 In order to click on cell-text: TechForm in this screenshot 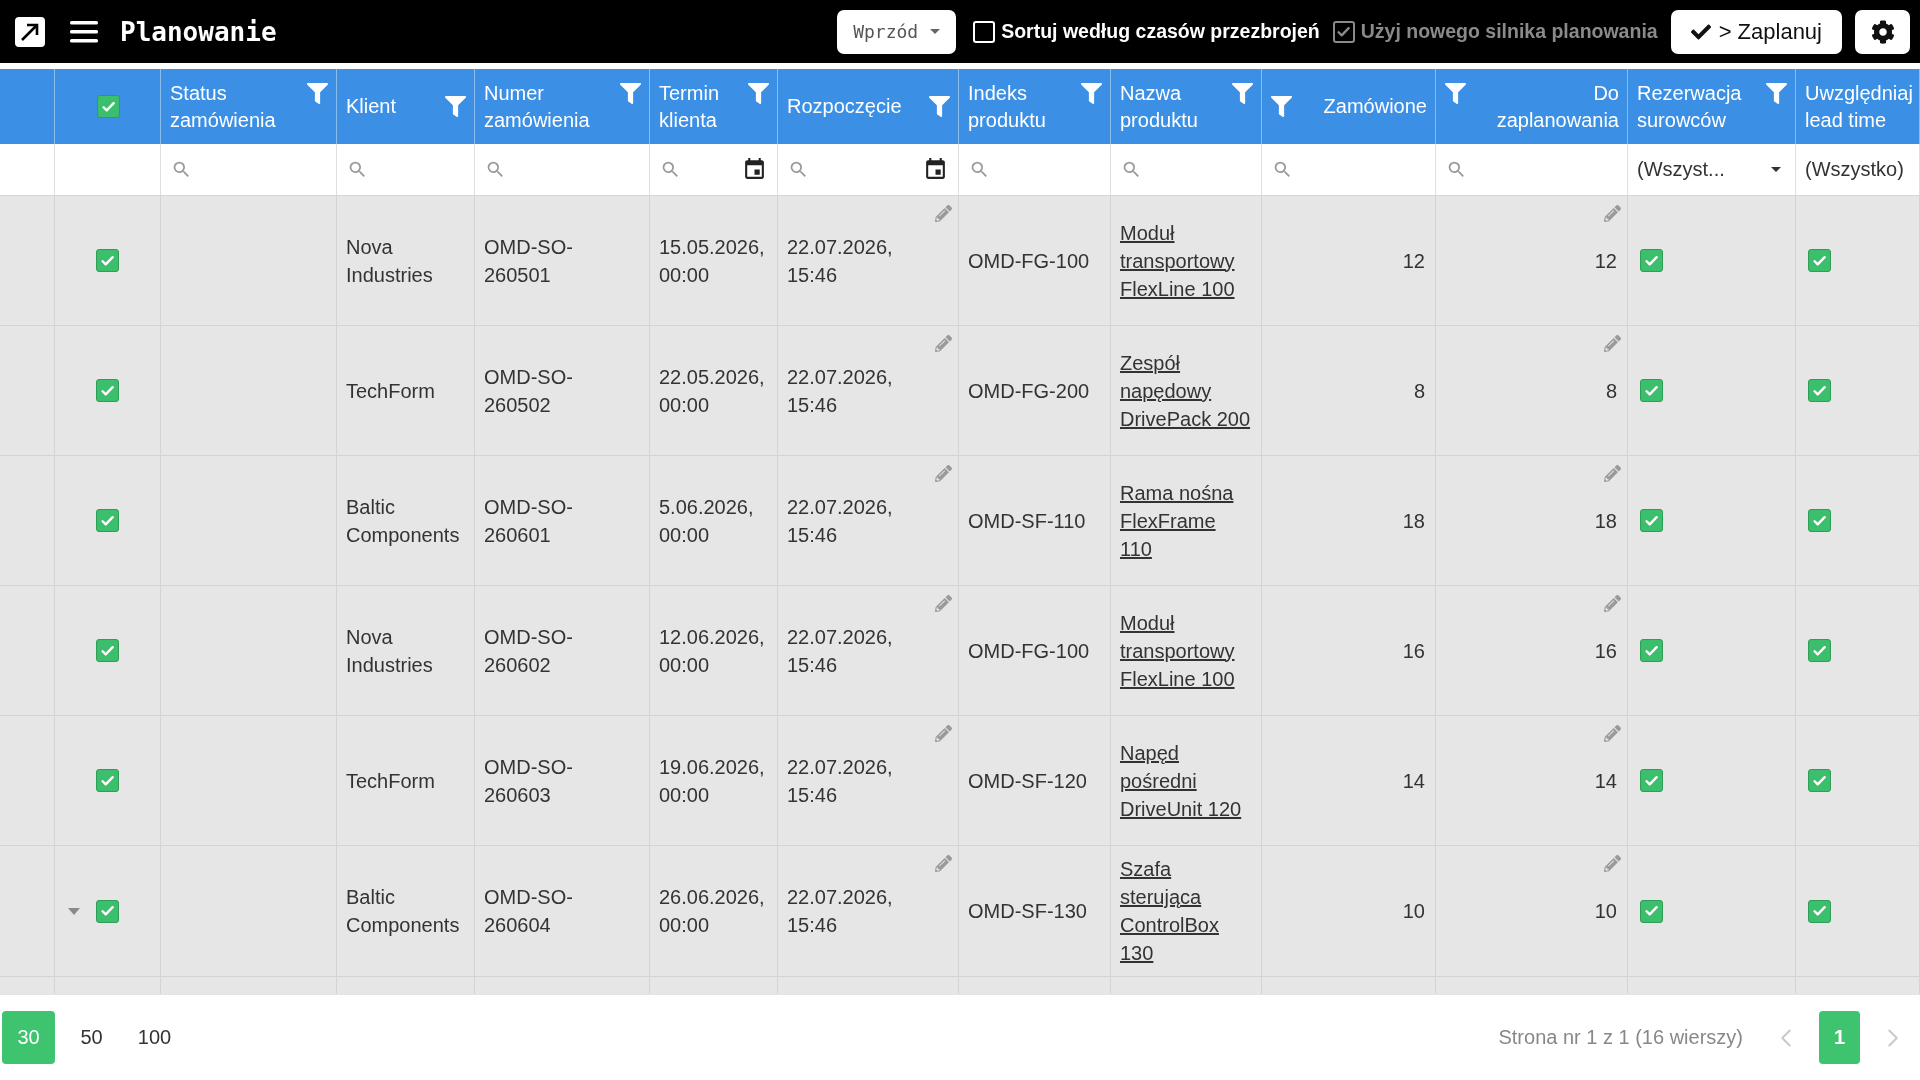, I will do `click(390, 391)`.